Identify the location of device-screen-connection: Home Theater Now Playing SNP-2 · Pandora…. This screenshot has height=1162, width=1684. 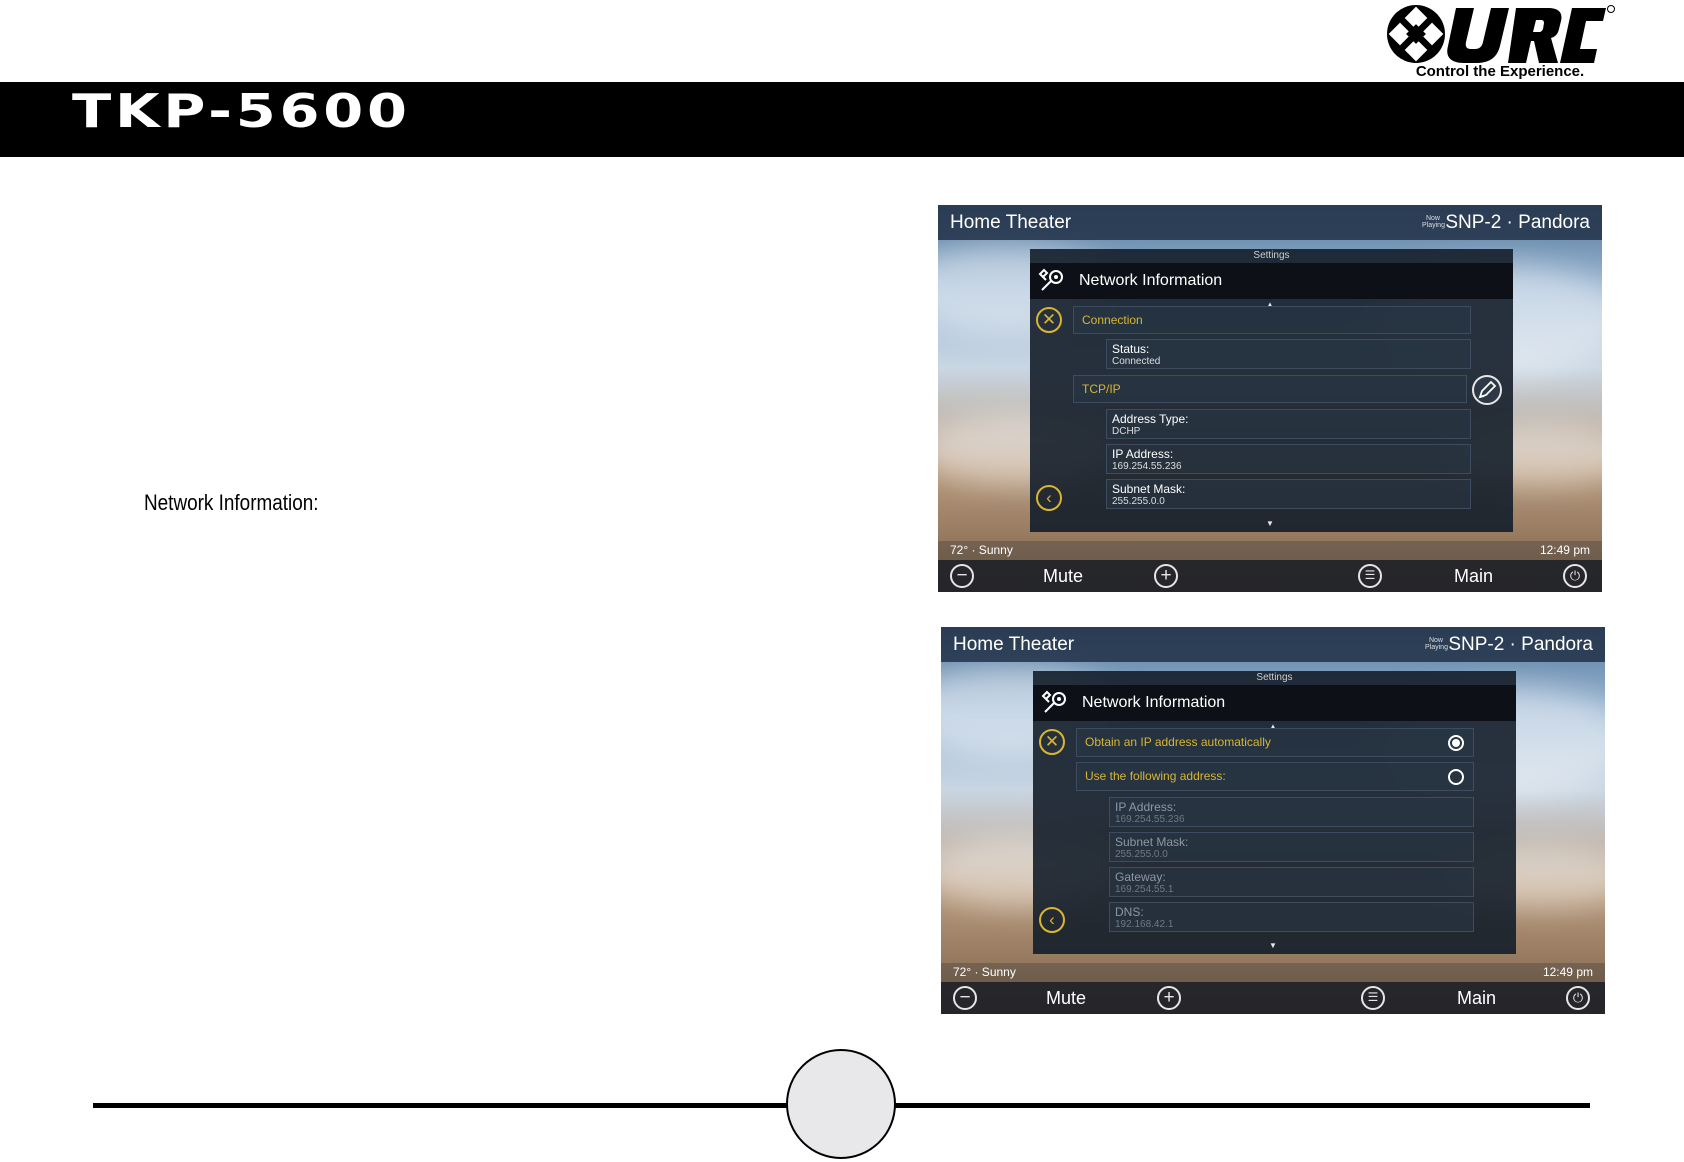
(1270, 398).